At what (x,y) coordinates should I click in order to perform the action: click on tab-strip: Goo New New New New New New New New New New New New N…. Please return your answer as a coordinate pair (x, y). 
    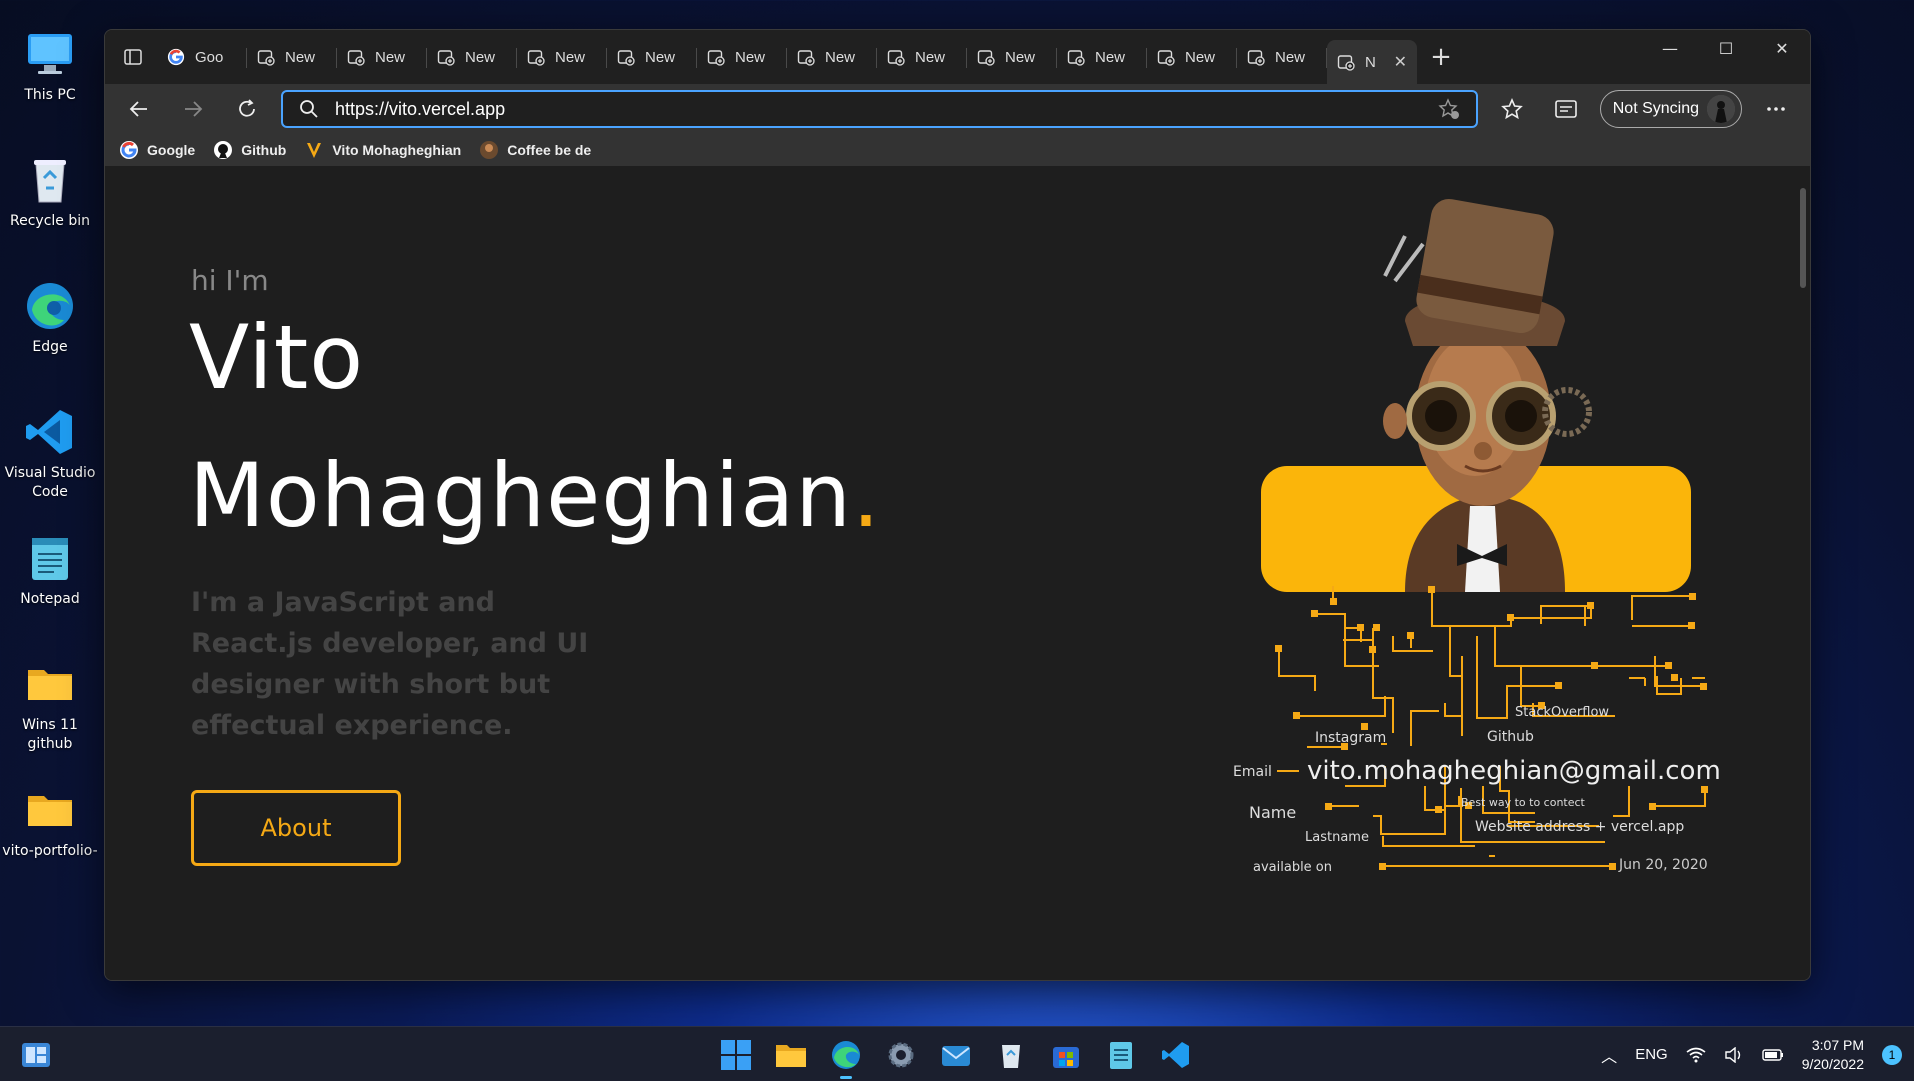
    Looking at the image, I should click on (957, 57).